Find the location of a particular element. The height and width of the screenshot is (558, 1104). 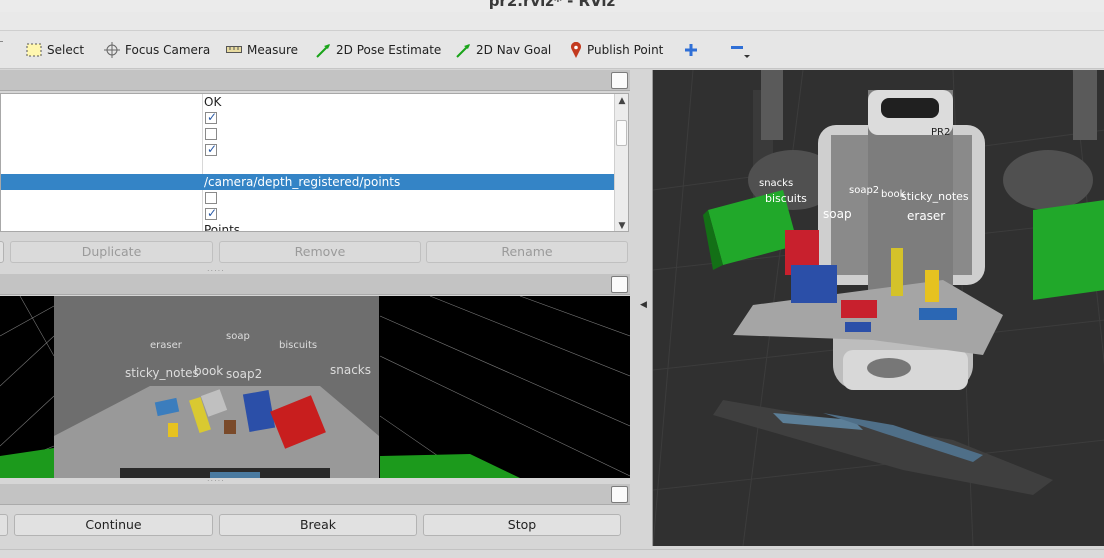

tree-row-selected: /camera/depth_registered/points is located at coordinates (308, 182).